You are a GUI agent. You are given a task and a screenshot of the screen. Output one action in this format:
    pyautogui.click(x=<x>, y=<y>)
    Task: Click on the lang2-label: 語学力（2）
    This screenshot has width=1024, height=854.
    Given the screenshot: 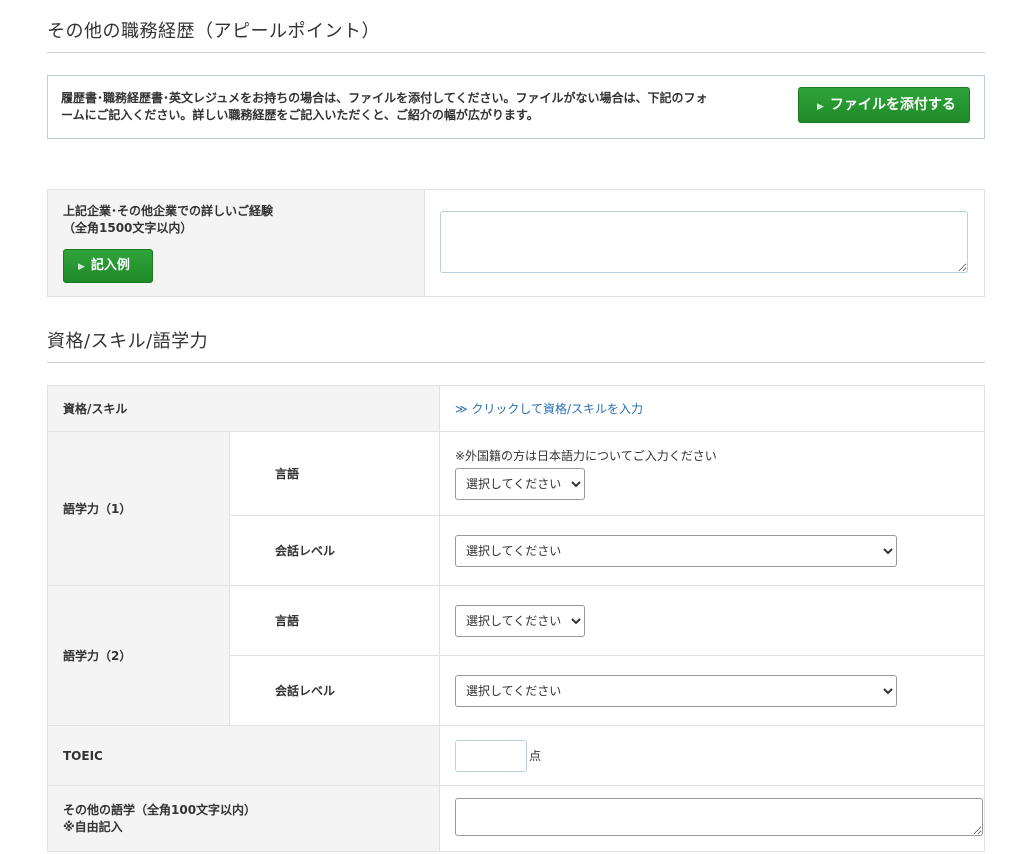 What is the action you would take?
    pyautogui.click(x=138, y=655)
    